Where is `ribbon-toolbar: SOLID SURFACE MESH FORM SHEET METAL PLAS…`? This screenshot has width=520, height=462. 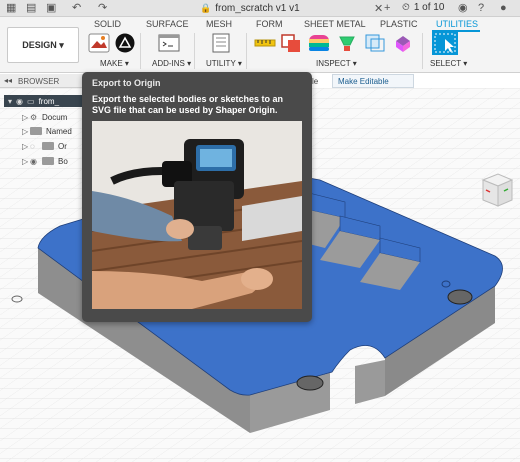 ribbon-toolbar: SOLID SURFACE MESH FORM SHEET METAL PLAS… is located at coordinates (260, 45).